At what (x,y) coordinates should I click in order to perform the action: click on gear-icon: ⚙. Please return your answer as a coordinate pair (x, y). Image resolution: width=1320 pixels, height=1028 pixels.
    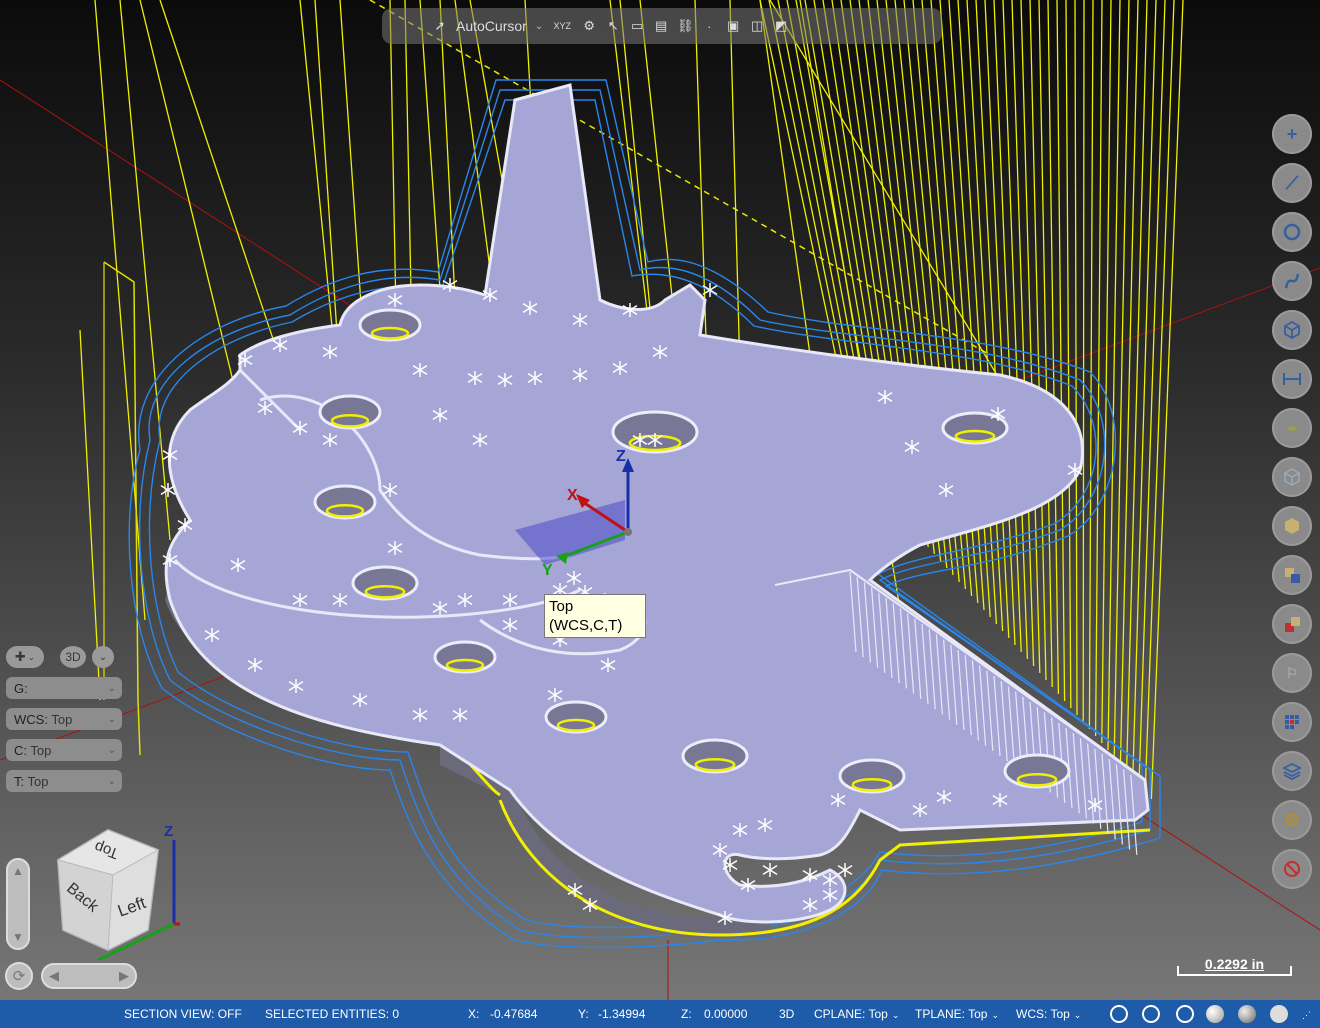
    Looking at the image, I should click on (589, 26).